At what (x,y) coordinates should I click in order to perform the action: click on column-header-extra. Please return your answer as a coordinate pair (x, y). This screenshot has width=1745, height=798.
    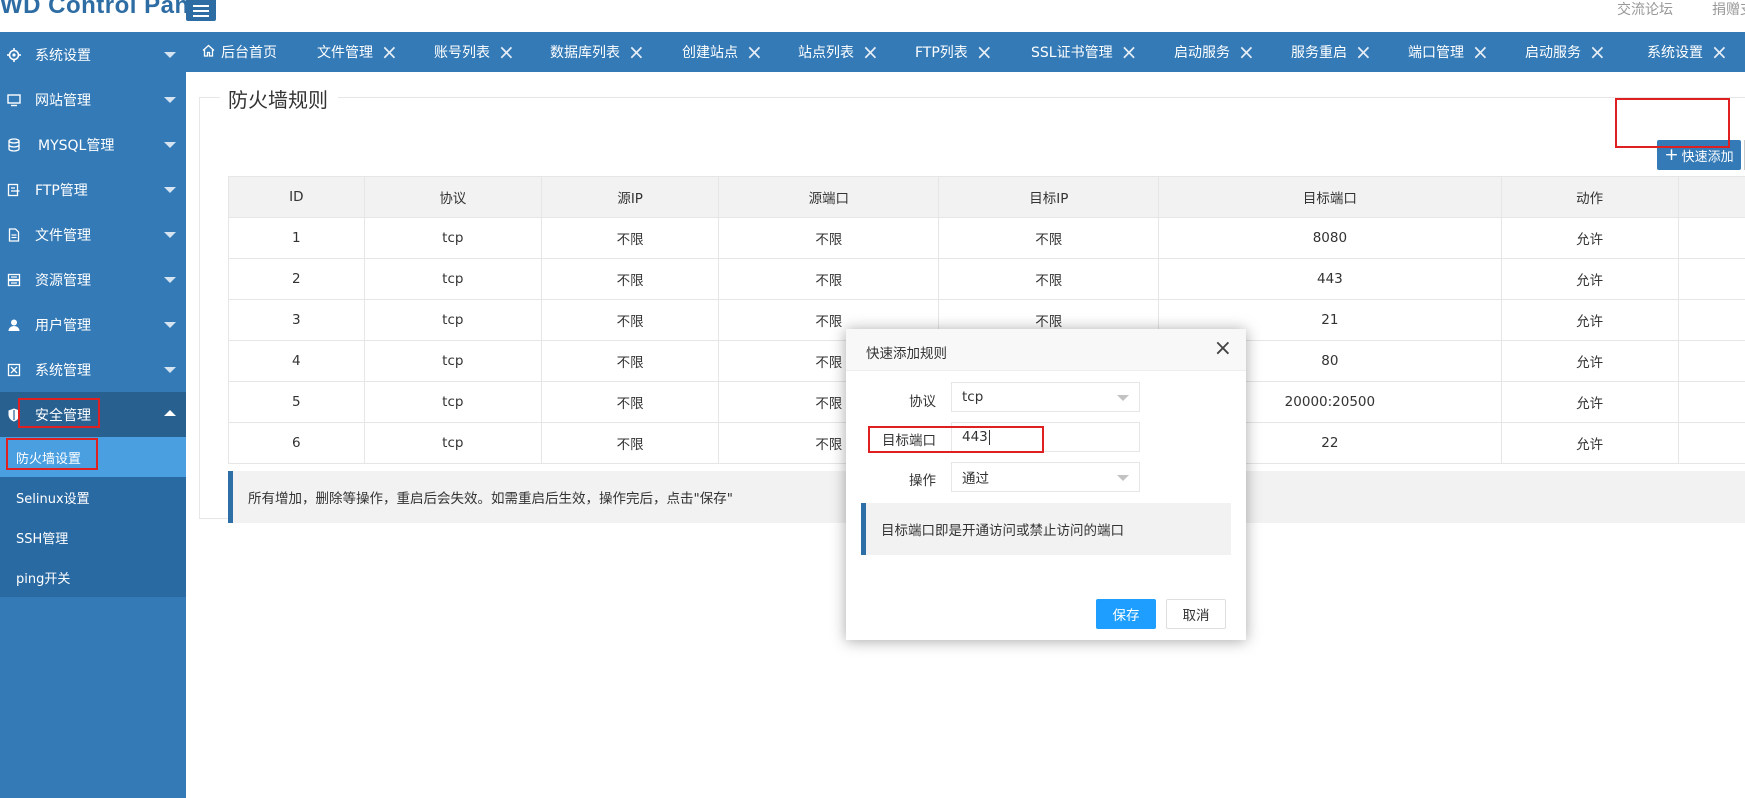
    Looking at the image, I should click on (1711, 197).